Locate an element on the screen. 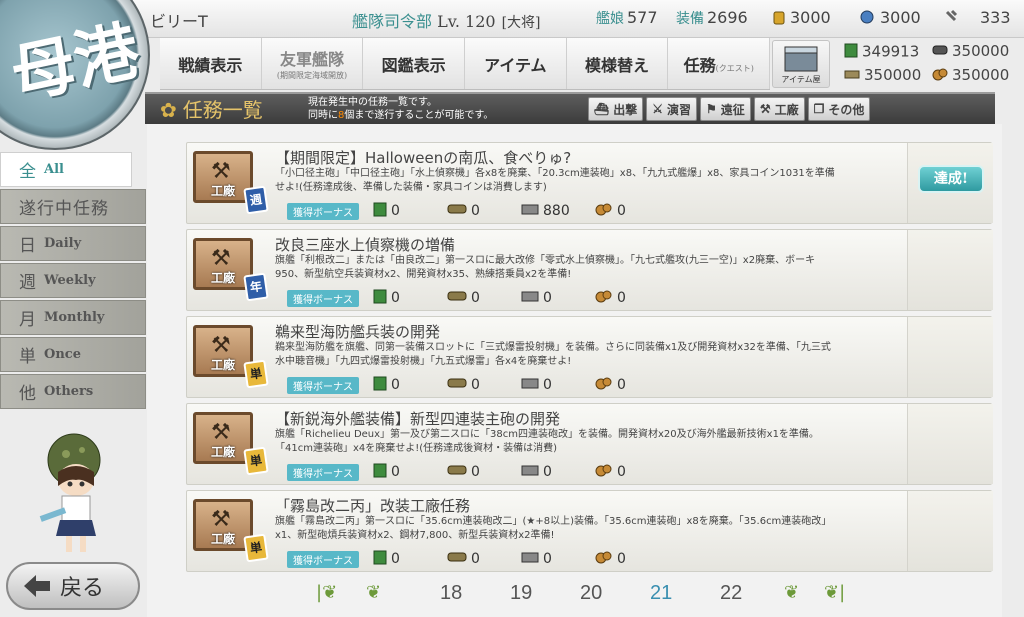 The width and height of the screenshot is (1024, 617). nav-items: アイテム is located at coordinates (516, 63).